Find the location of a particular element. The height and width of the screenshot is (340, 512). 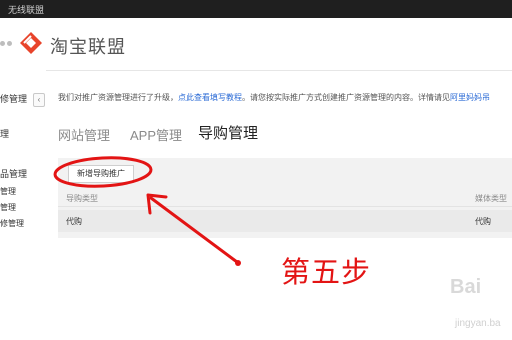

baidu-watermark-url: jingyan.ba is located at coordinates (478, 323).